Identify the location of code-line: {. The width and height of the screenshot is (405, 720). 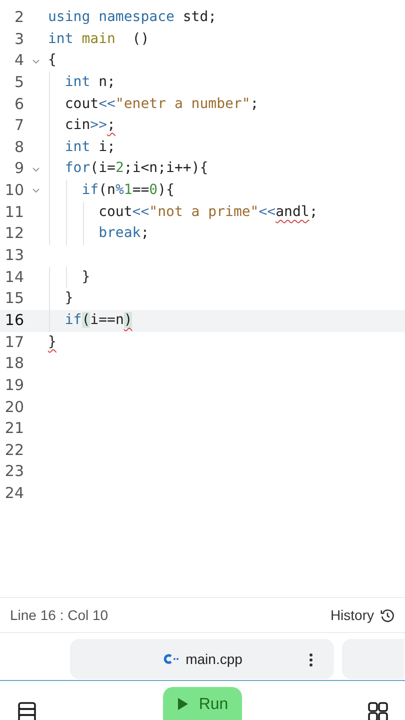
(52, 60).